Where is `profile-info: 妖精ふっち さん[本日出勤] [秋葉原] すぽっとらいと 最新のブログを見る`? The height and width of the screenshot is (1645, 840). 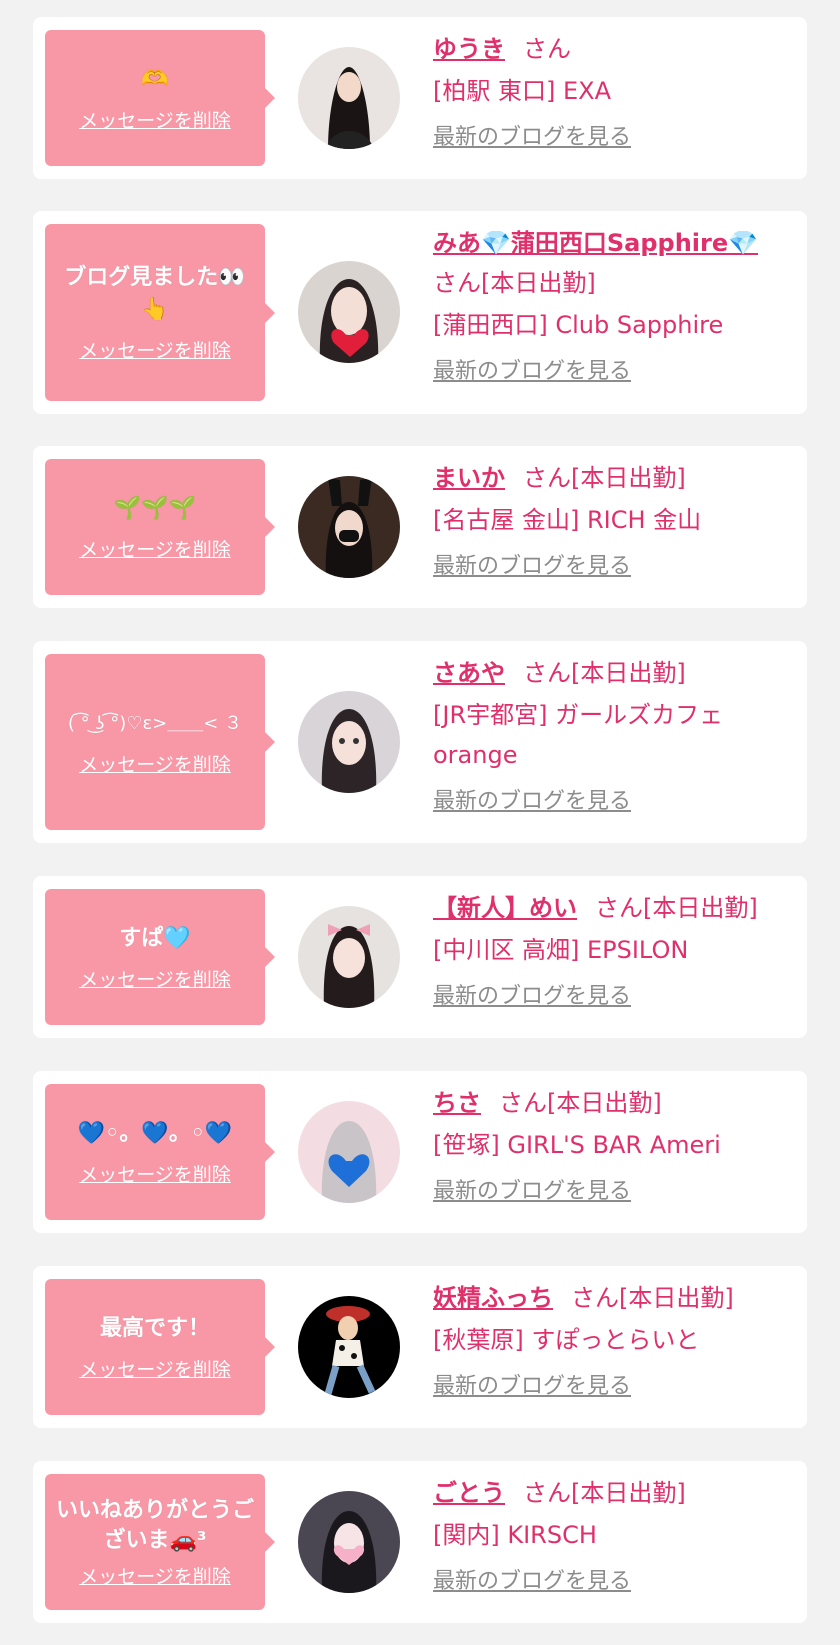 profile-info: 妖精ふっち さん[本日出勤] [秋葉原] すぽっとらいと 最新のブログを見る is located at coordinates (612, 1341).